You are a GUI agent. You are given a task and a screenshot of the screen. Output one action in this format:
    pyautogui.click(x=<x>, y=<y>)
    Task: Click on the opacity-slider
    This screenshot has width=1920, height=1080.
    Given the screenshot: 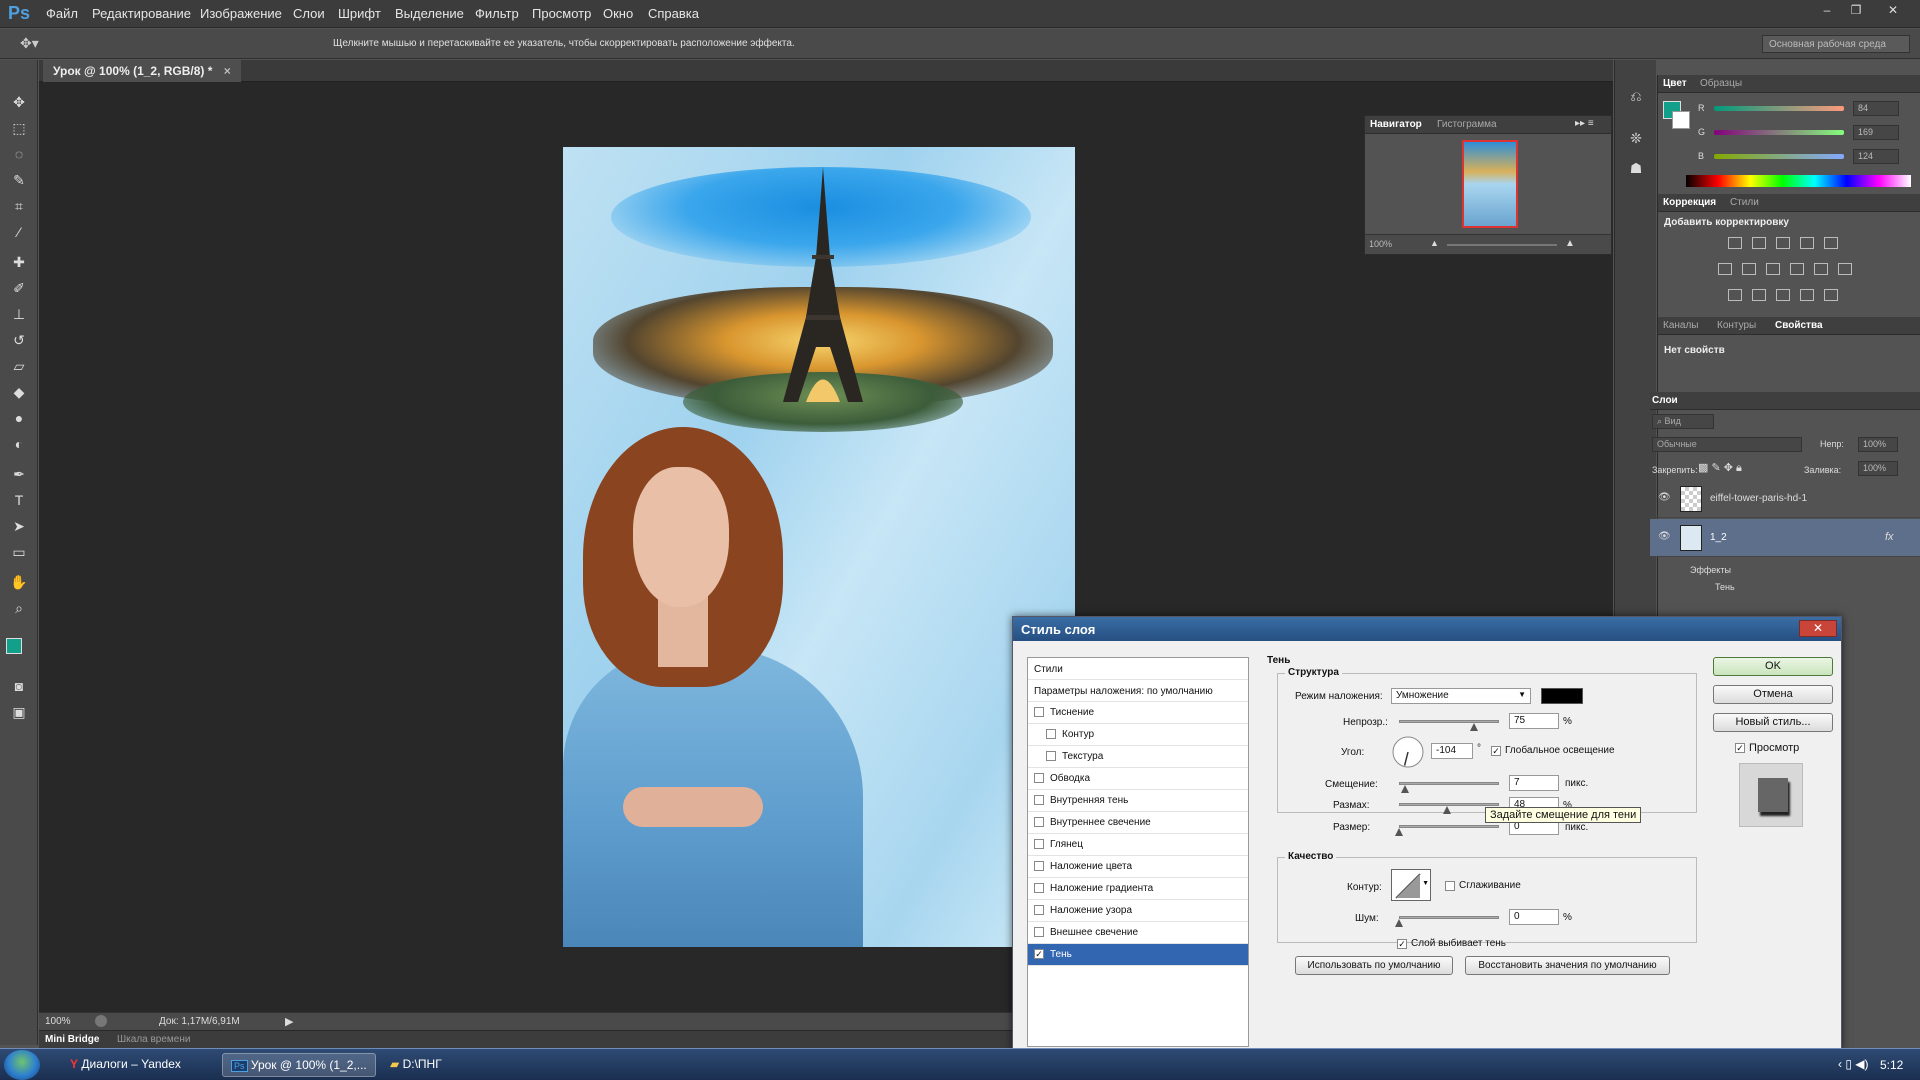 What is the action you would take?
    pyautogui.click(x=1449, y=721)
    